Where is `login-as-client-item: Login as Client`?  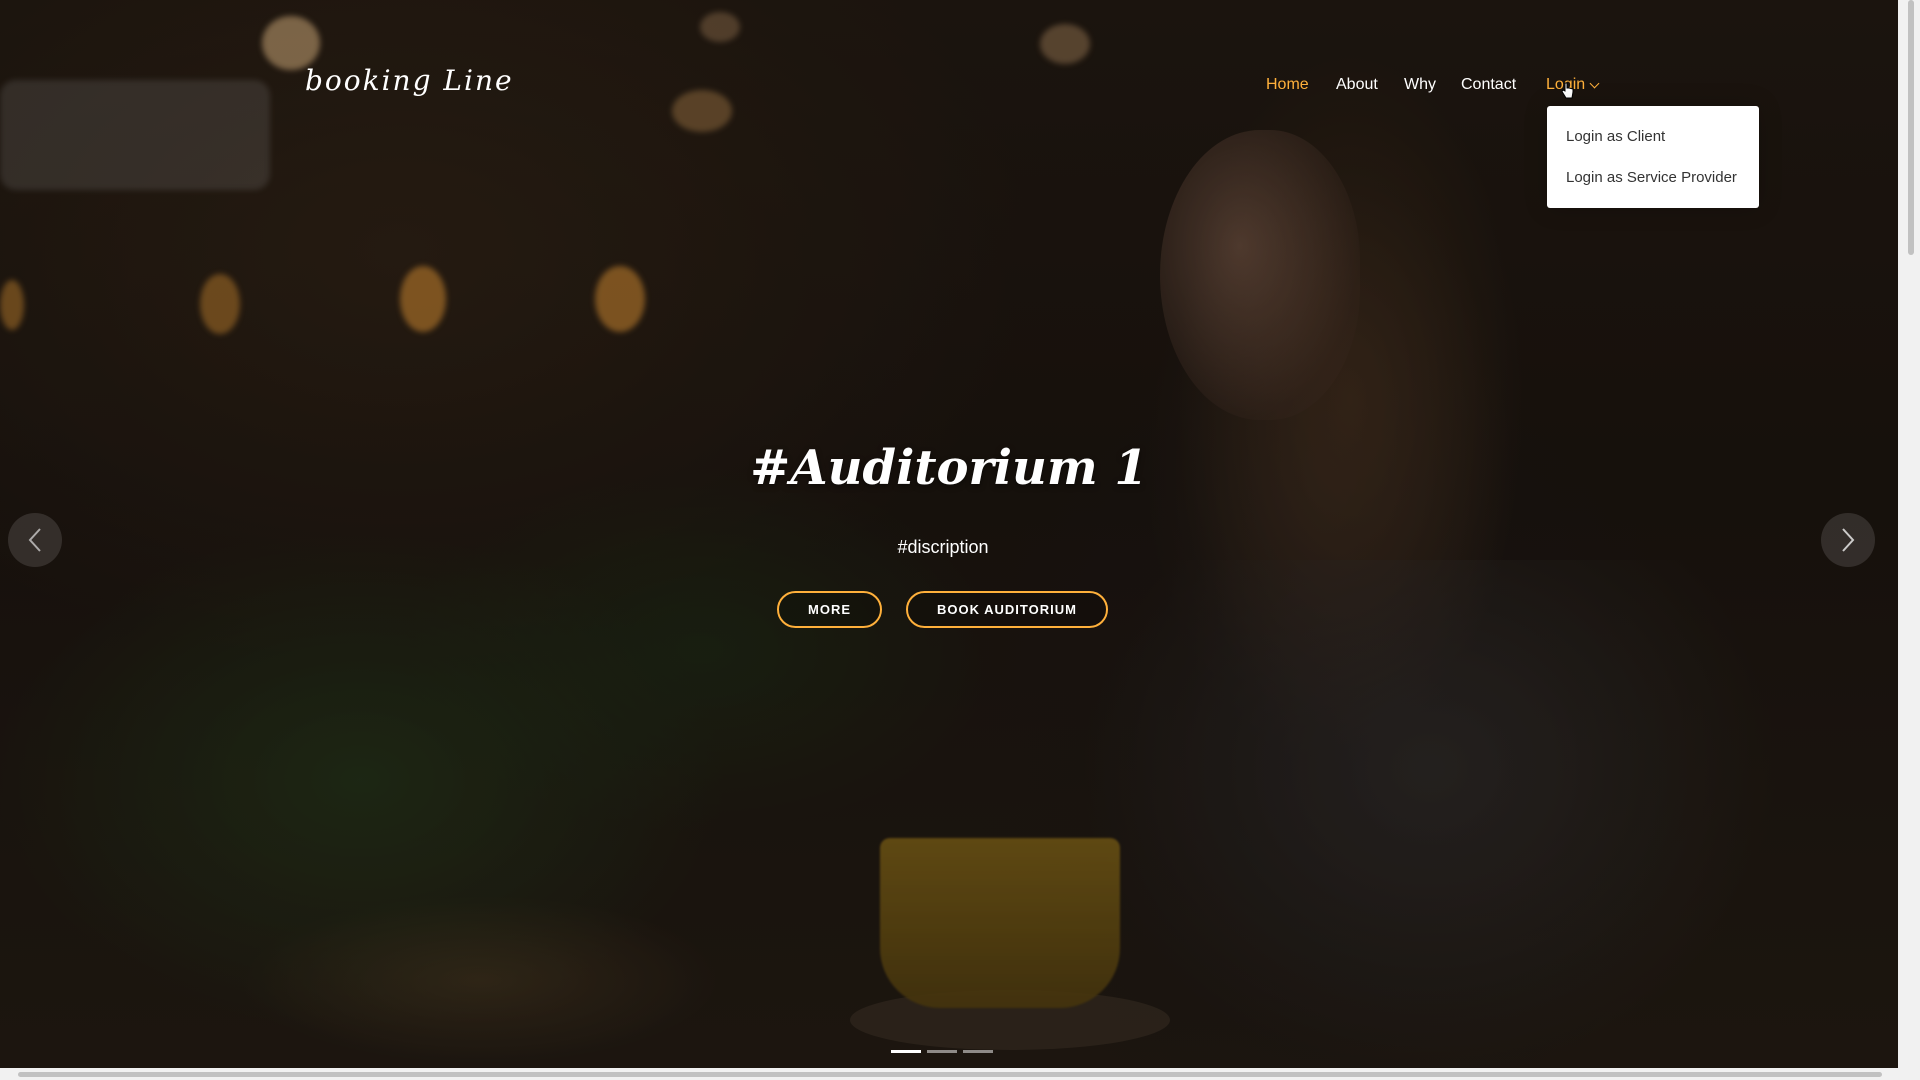 login-as-client-item: Login as Client is located at coordinates (1615, 136).